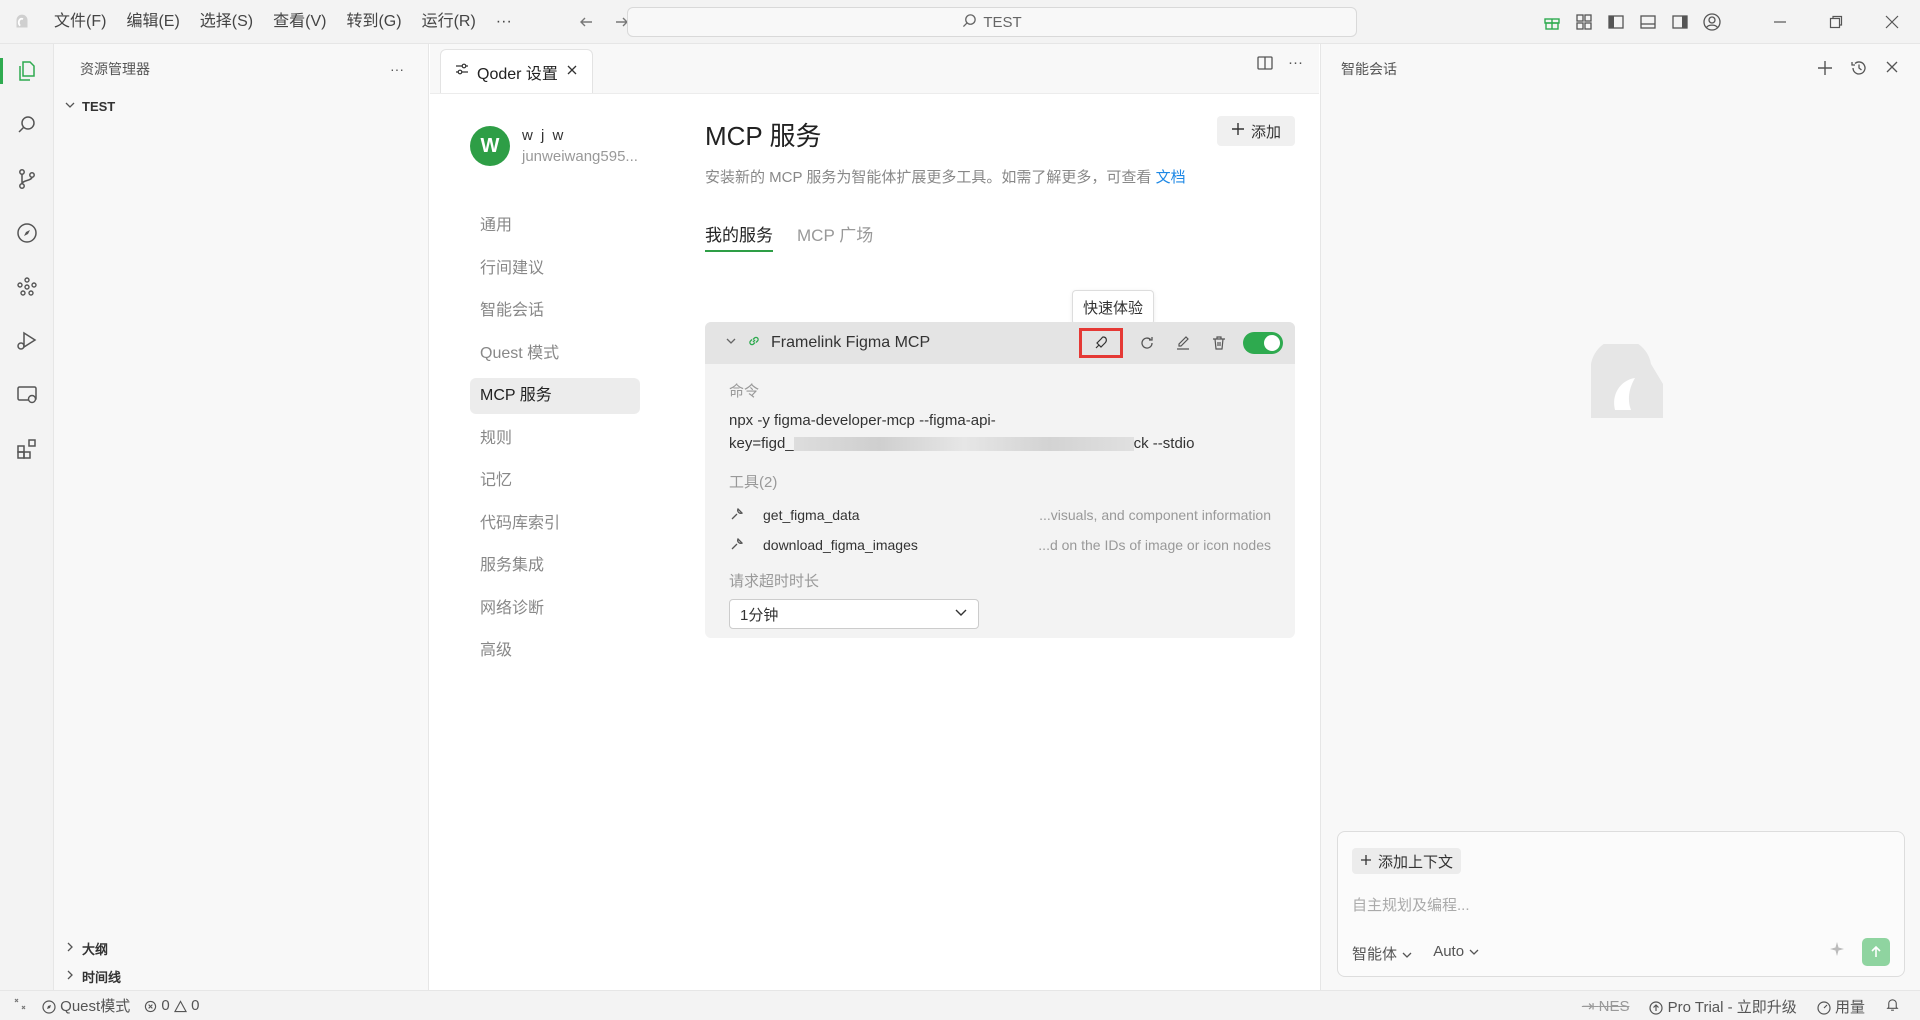 Image resolution: width=1920 pixels, height=1020 pixels. Describe the element at coordinates (1712, 22) in the screenshot. I see `account-icon` at that location.